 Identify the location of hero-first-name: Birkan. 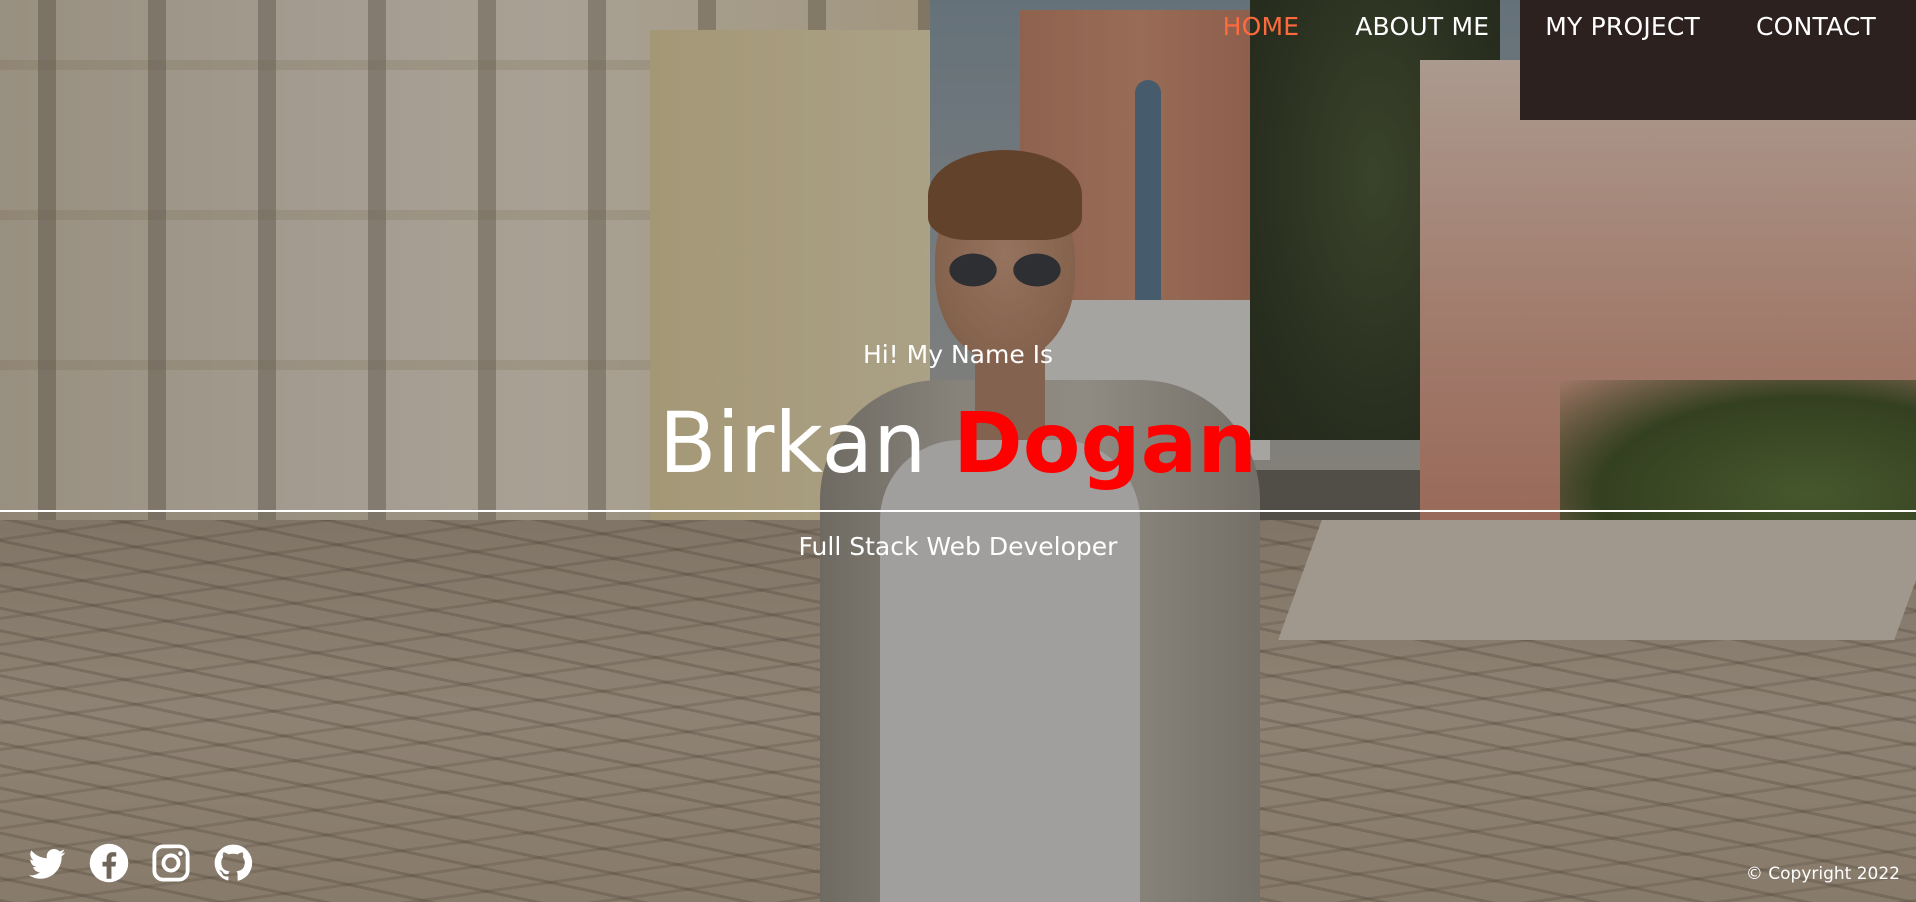
(792, 443).